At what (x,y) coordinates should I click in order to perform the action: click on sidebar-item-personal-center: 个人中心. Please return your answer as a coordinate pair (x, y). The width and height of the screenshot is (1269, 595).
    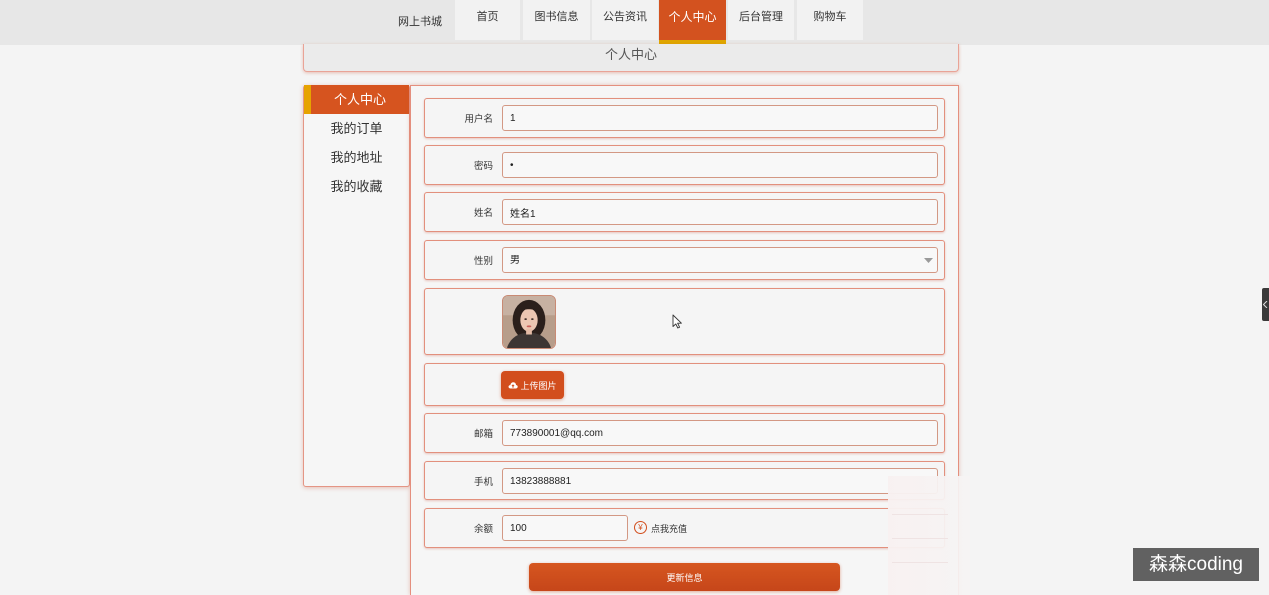
    Looking at the image, I should click on (356, 99).